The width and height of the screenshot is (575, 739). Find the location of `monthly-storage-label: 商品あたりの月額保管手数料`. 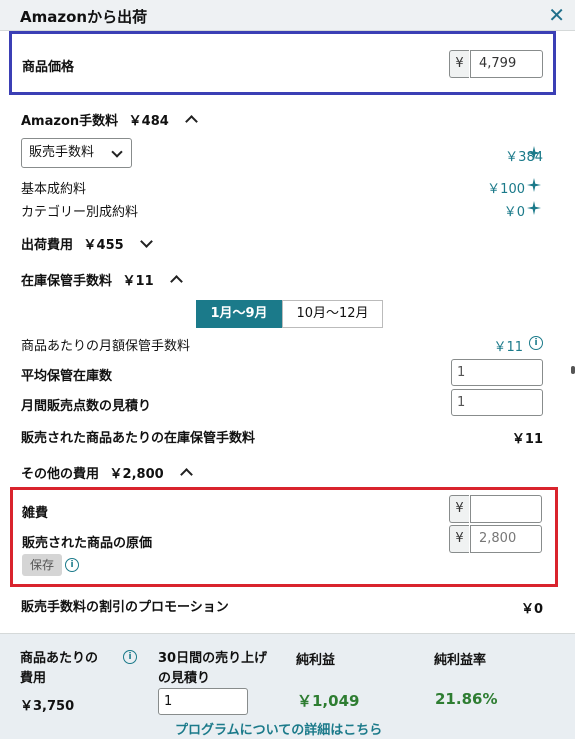

monthly-storage-label: 商品あたりの月額保管手数料 is located at coordinates (106, 346).